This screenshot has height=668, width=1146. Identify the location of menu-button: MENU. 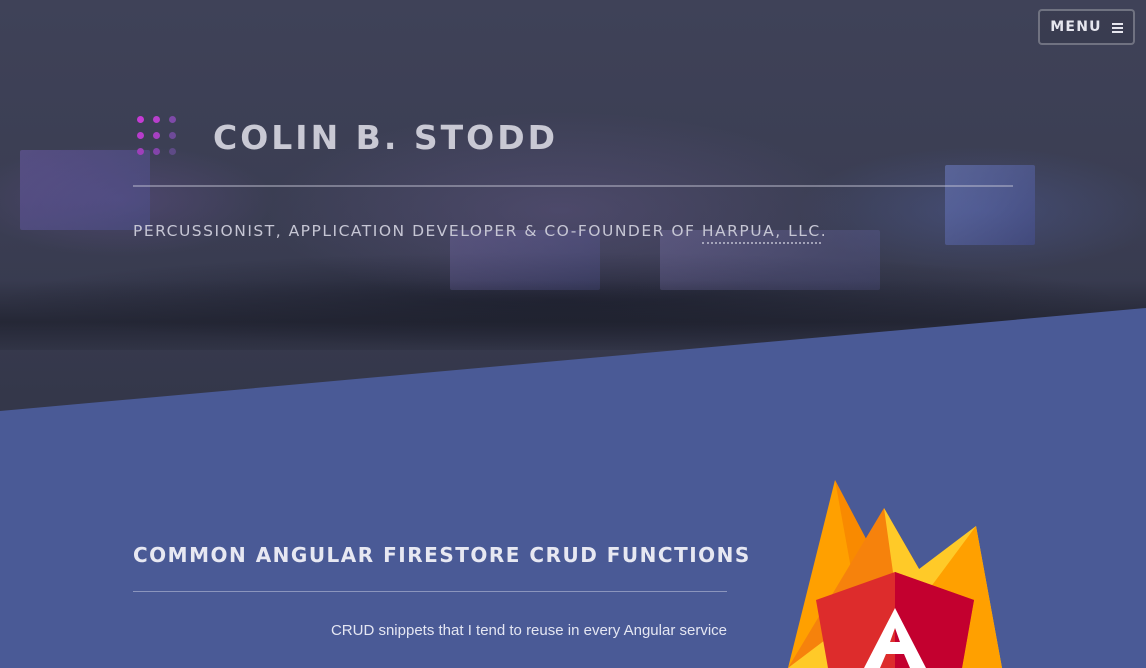
(1086, 27).